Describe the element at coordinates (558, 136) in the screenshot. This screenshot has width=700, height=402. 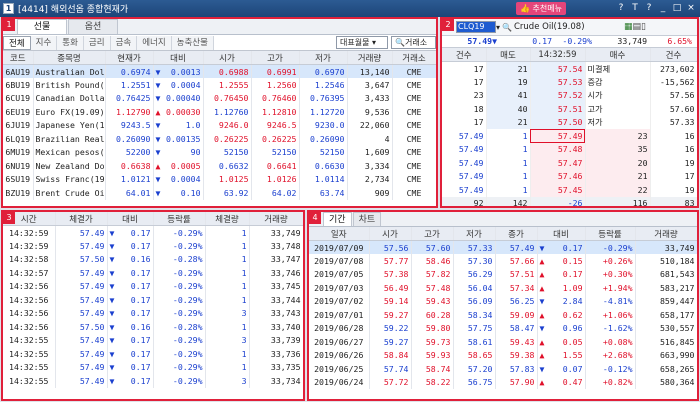
I see `bid-price: 57.49` at that location.